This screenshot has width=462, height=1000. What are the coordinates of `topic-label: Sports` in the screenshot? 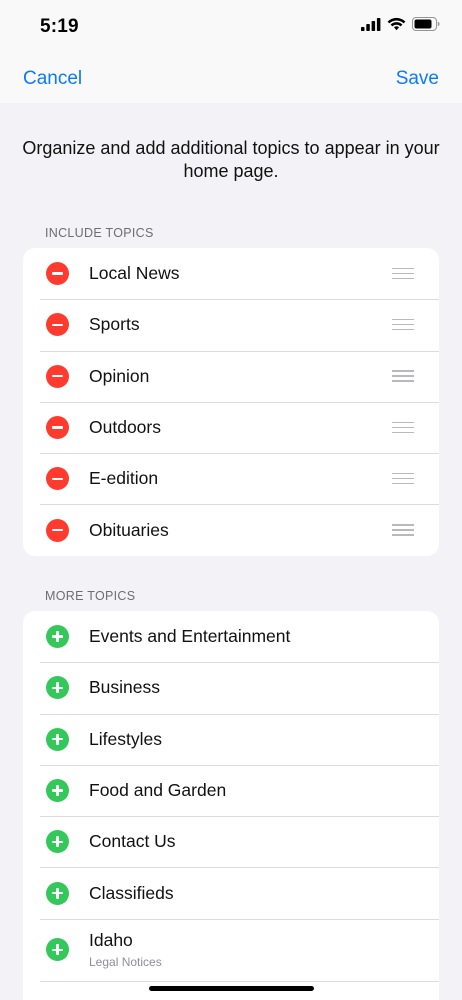 It's located at (114, 324).